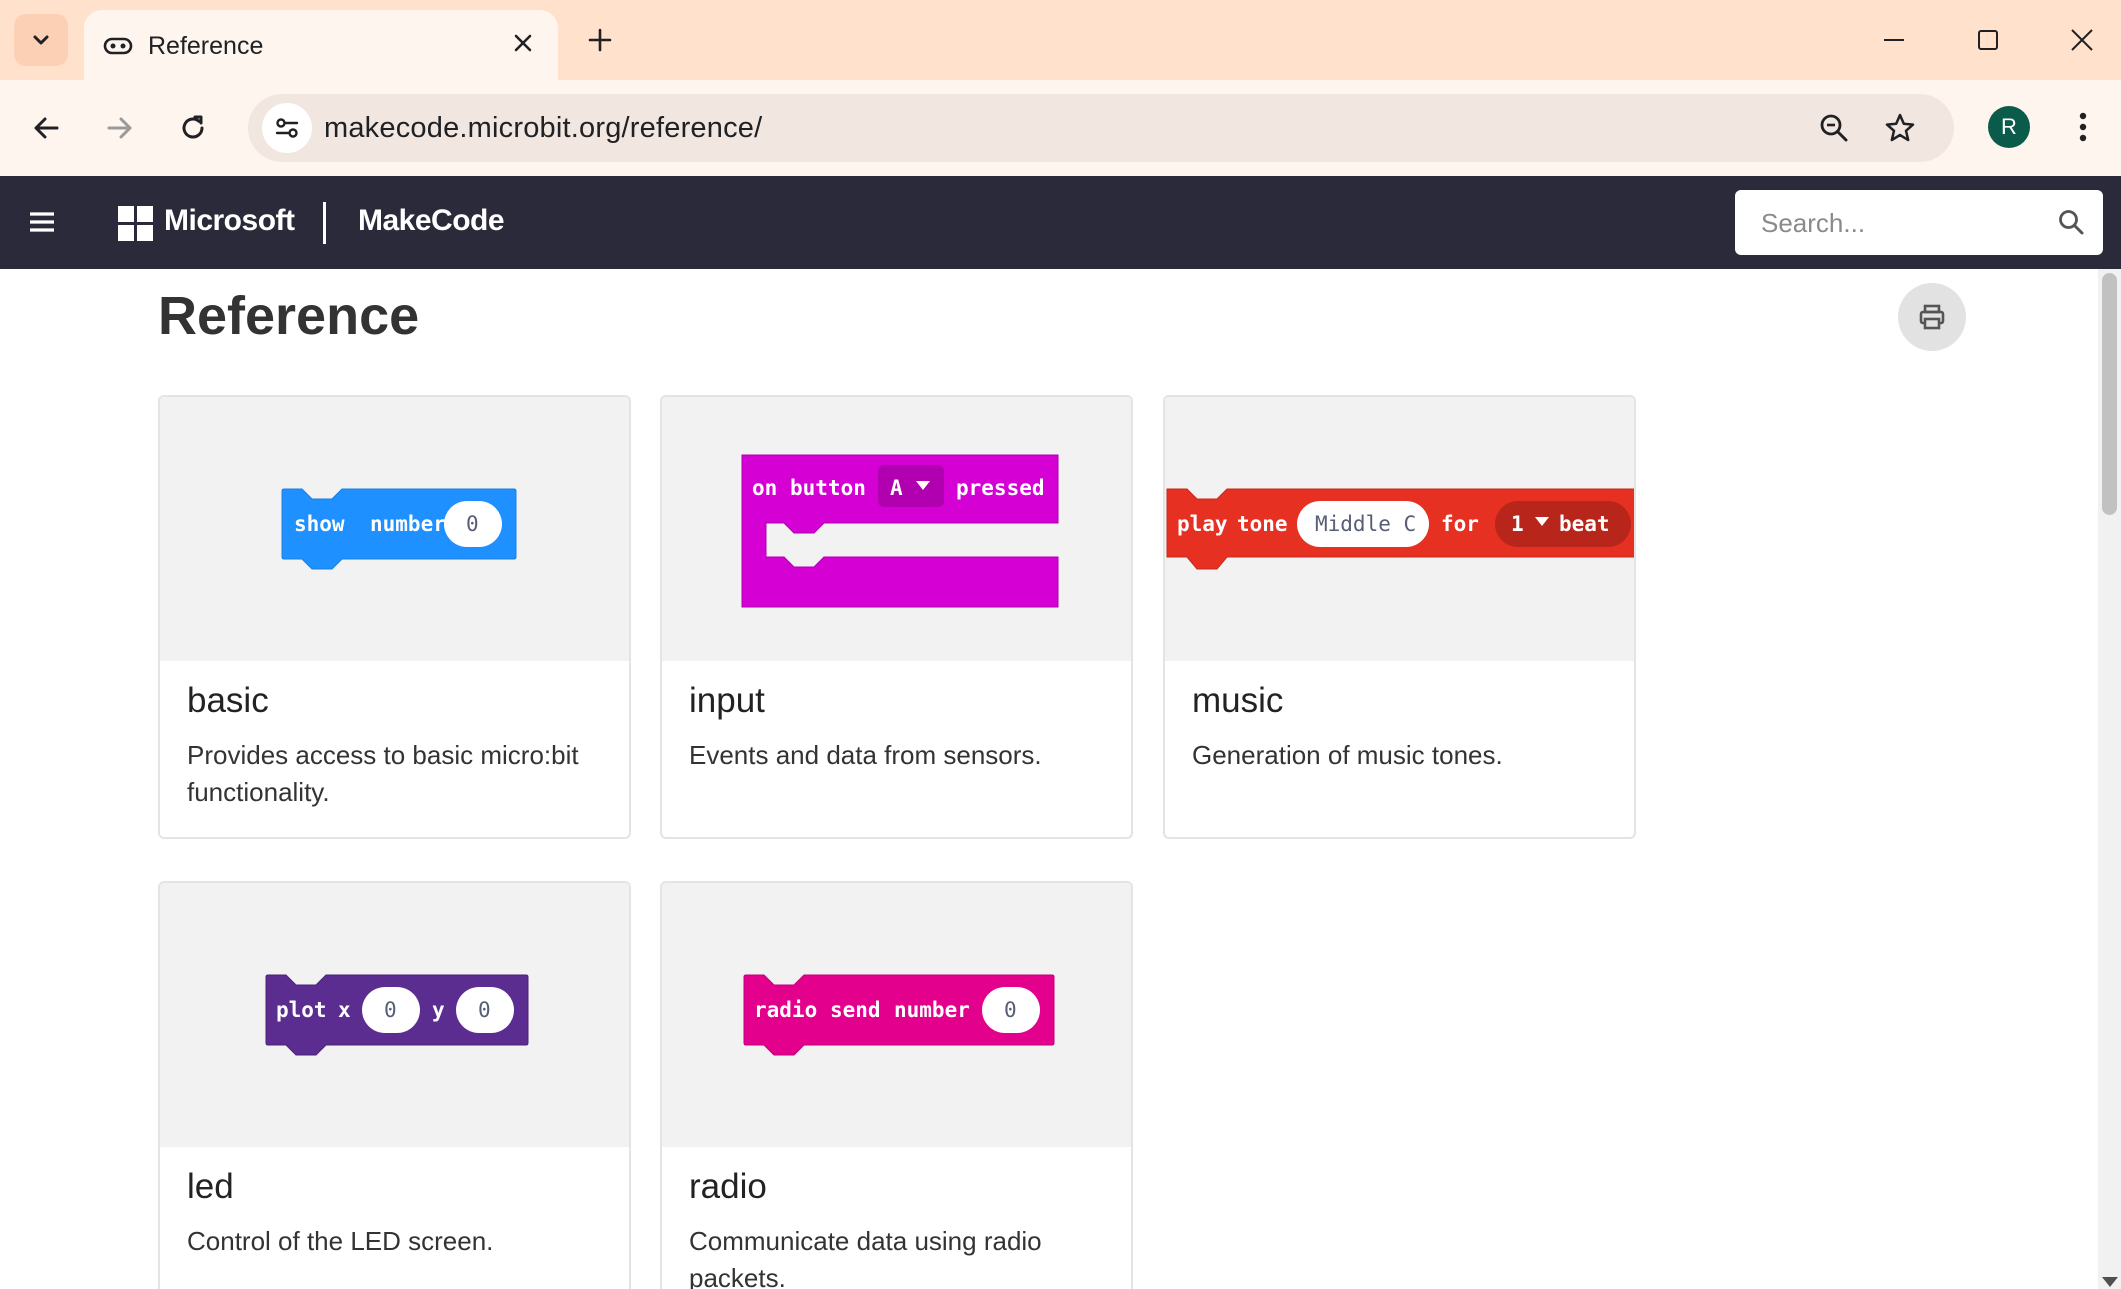  Describe the element at coordinates (2071, 222) in the screenshot. I see `search-icon` at that location.